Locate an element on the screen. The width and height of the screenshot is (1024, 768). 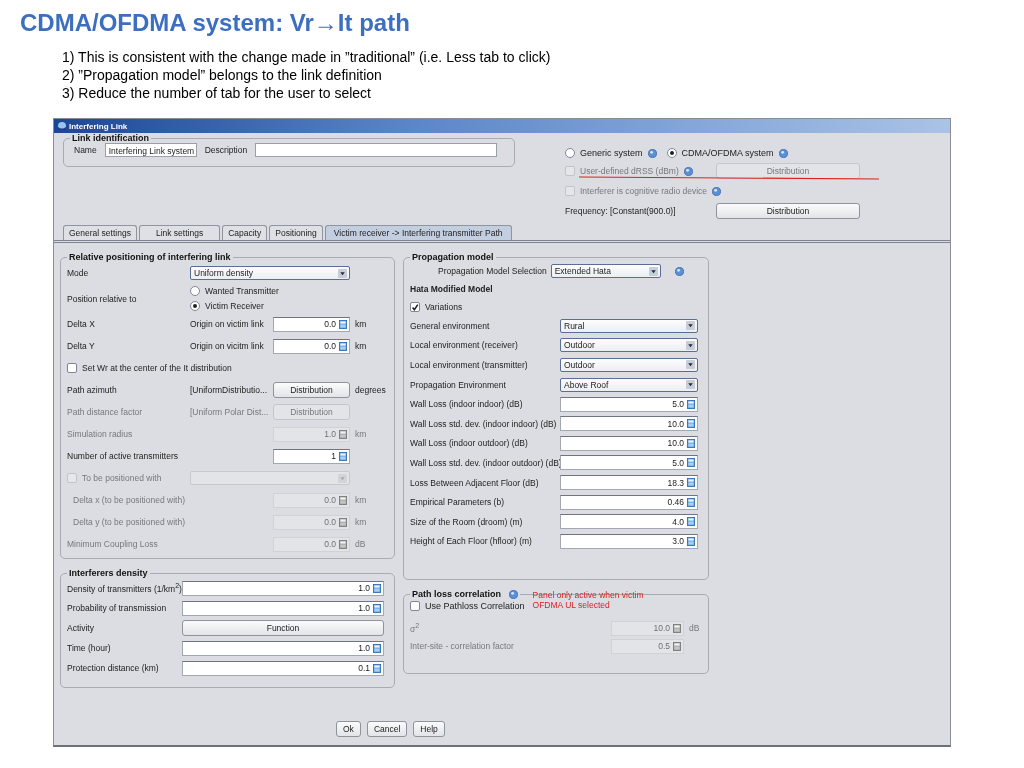
description-field is located at coordinates (376, 150).